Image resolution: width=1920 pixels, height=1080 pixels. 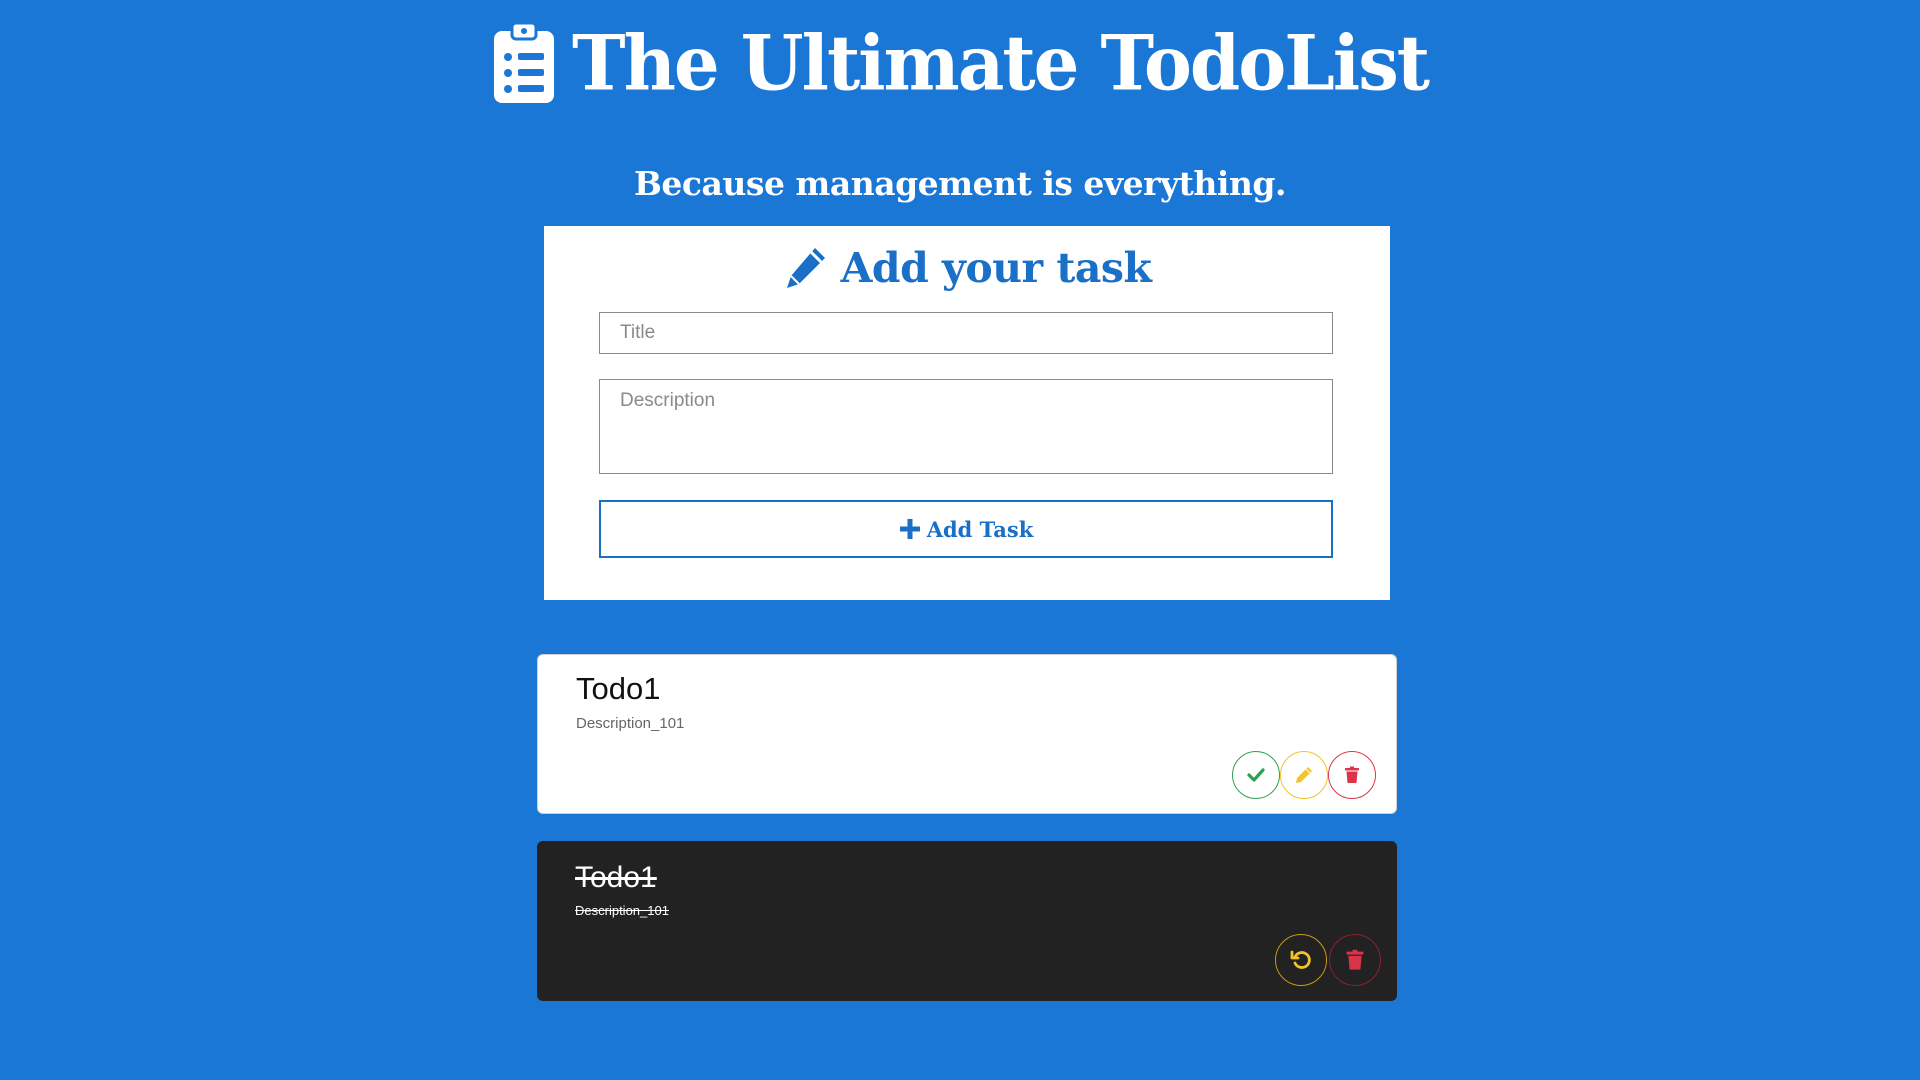 What do you see at coordinates (966, 333) in the screenshot?
I see `title-input` at bounding box center [966, 333].